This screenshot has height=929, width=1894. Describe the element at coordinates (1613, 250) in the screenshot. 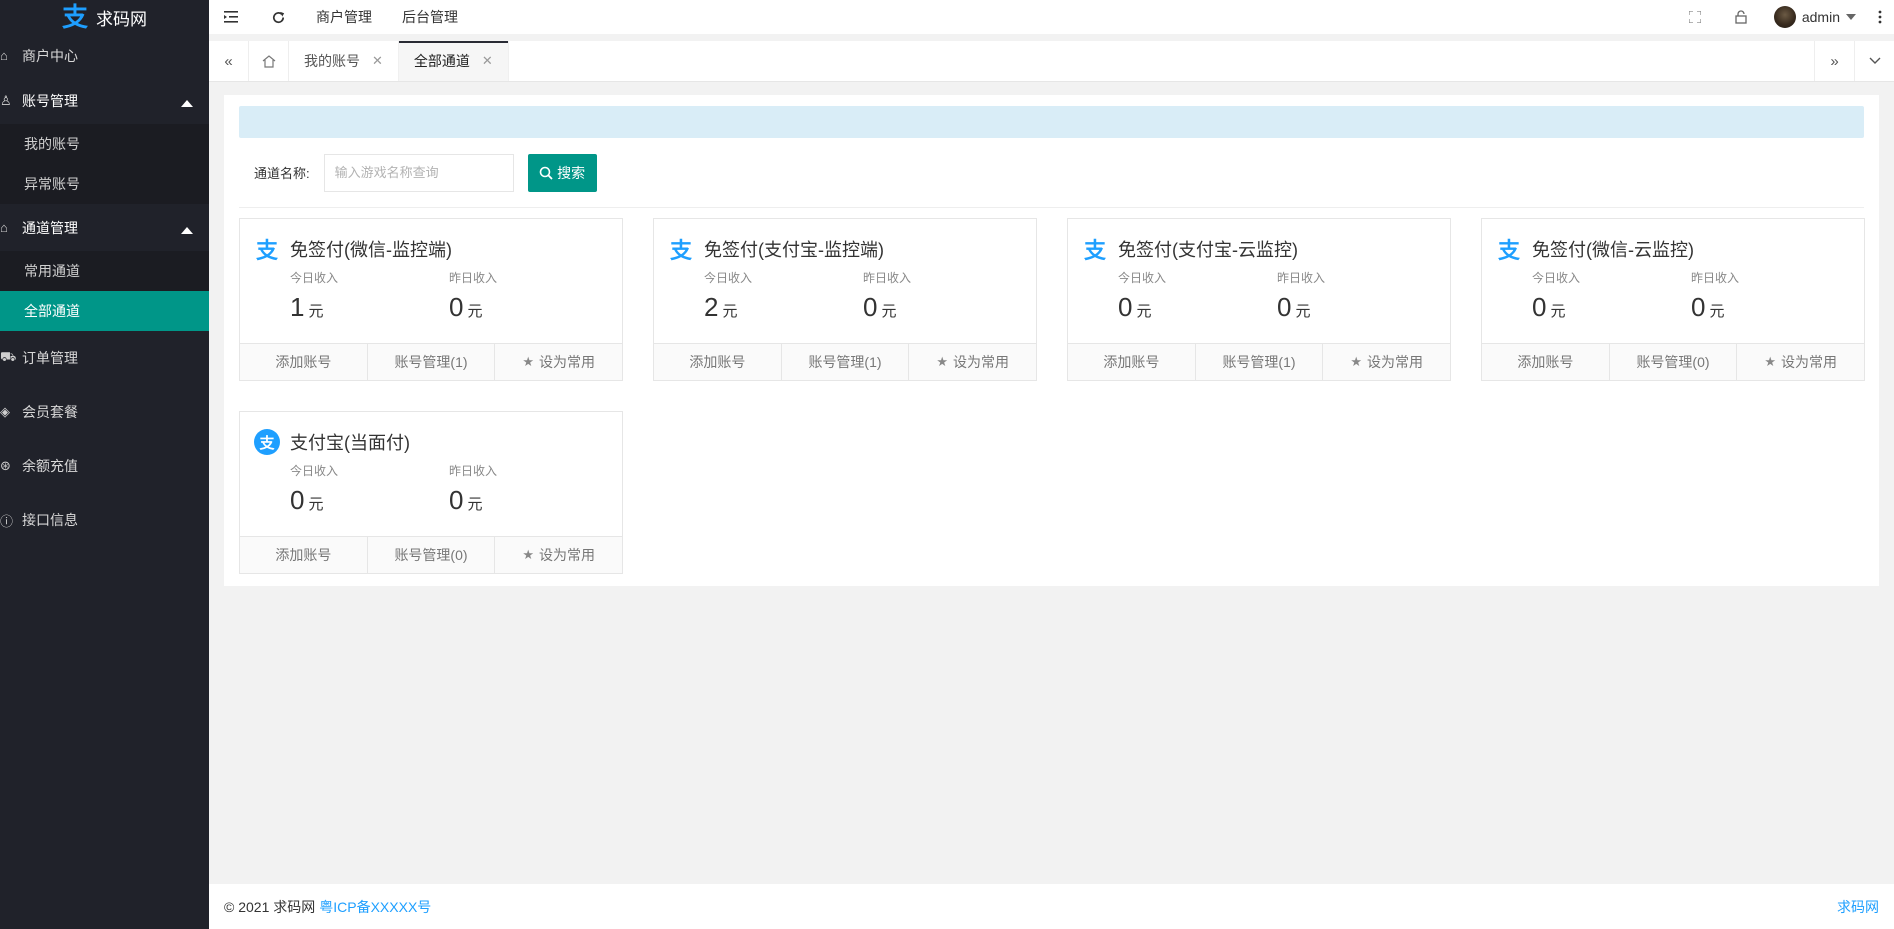

I see `channel-title: 免签付(微信-云监控)` at that location.